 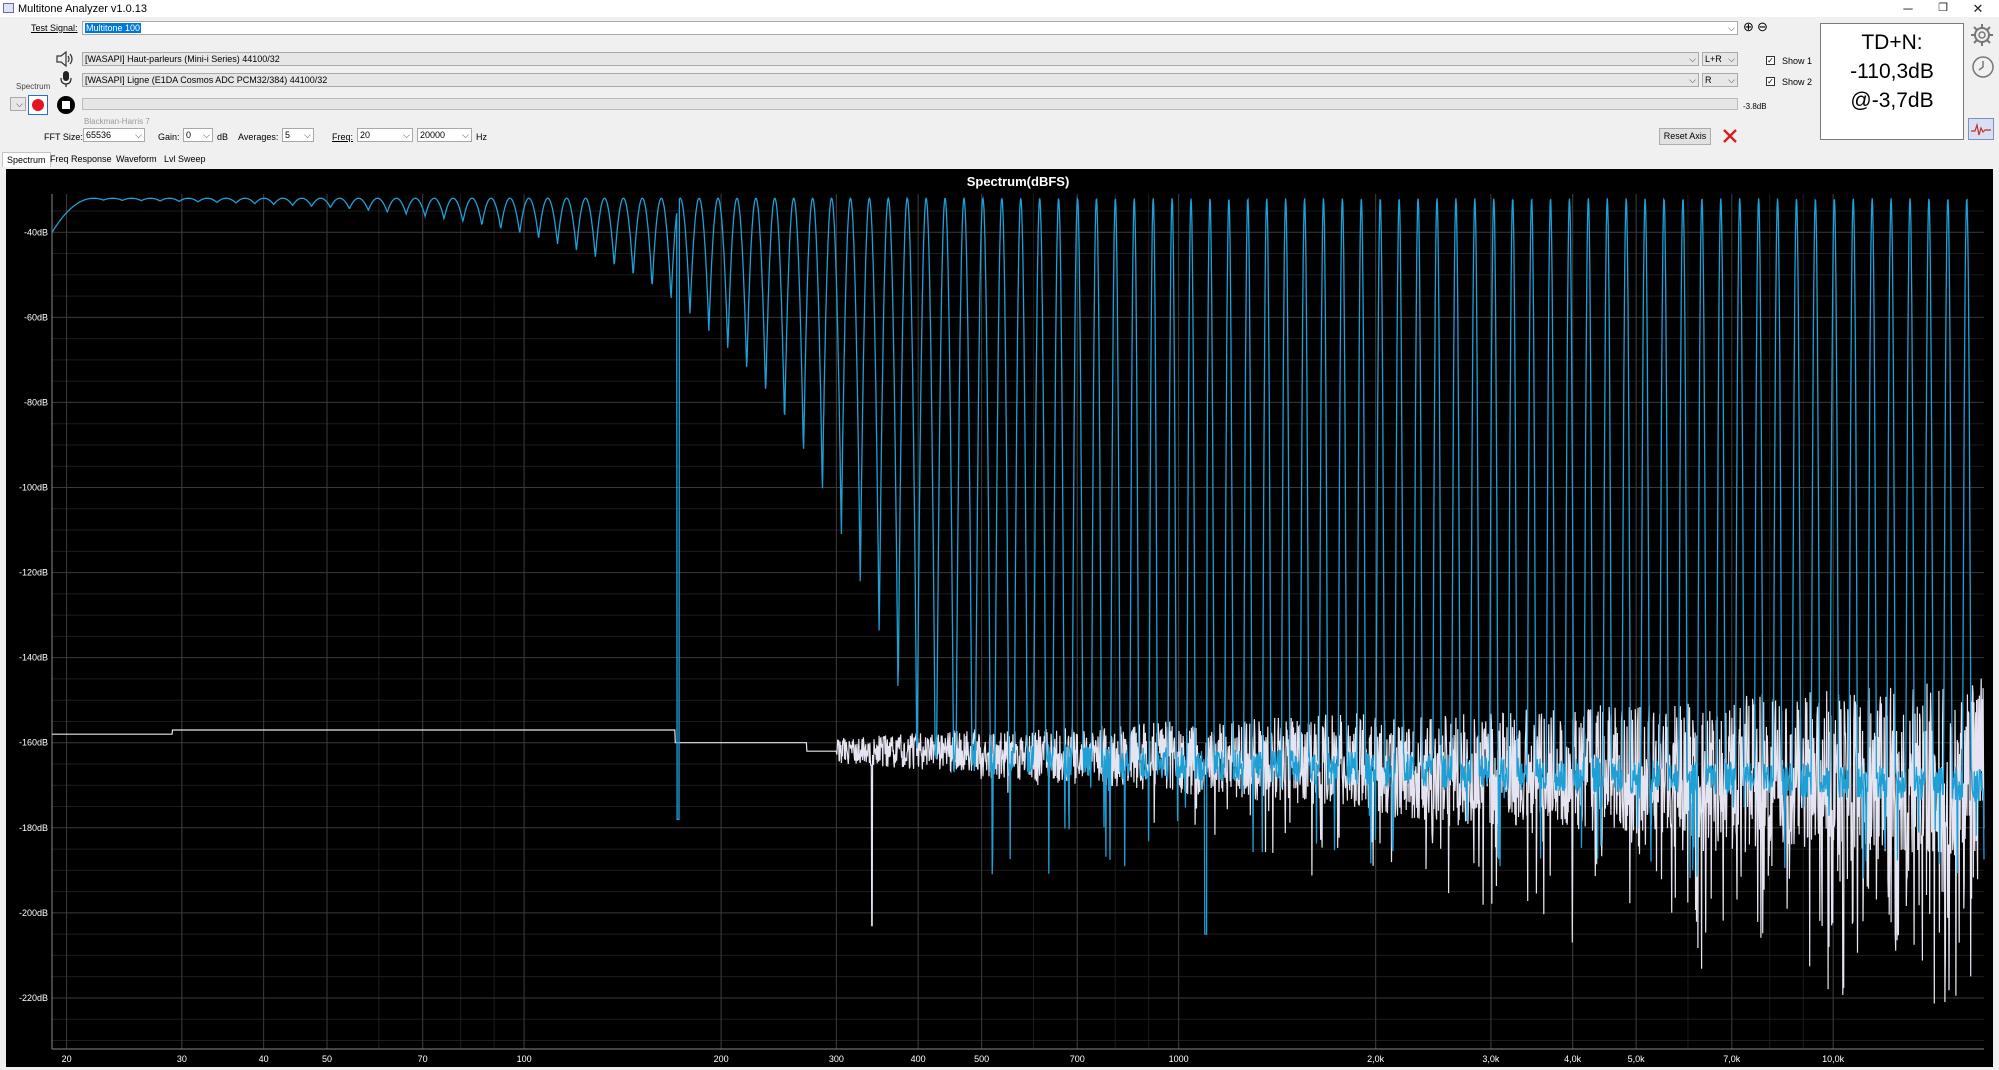 I want to click on output-channel-select: L+R ⌵, so click(x=1720, y=59).